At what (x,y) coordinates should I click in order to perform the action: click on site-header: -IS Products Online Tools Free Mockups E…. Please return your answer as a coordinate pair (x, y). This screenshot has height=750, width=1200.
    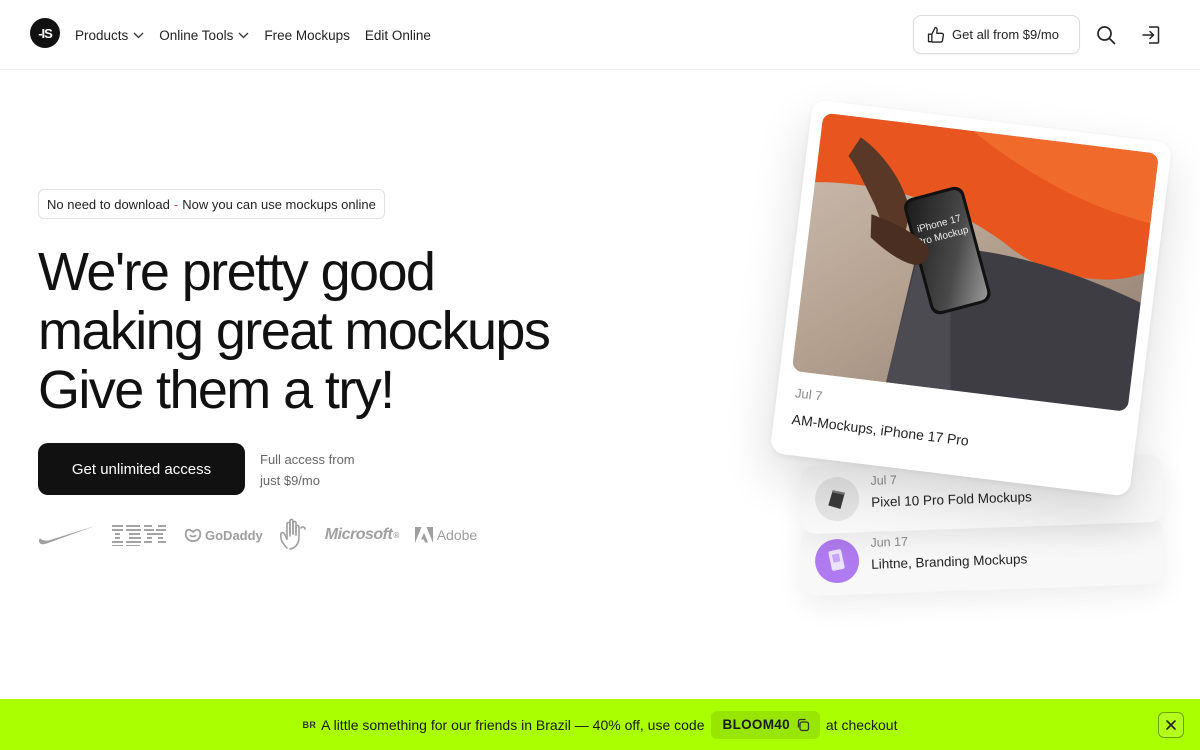
    Looking at the image, I should click on (600, 35).